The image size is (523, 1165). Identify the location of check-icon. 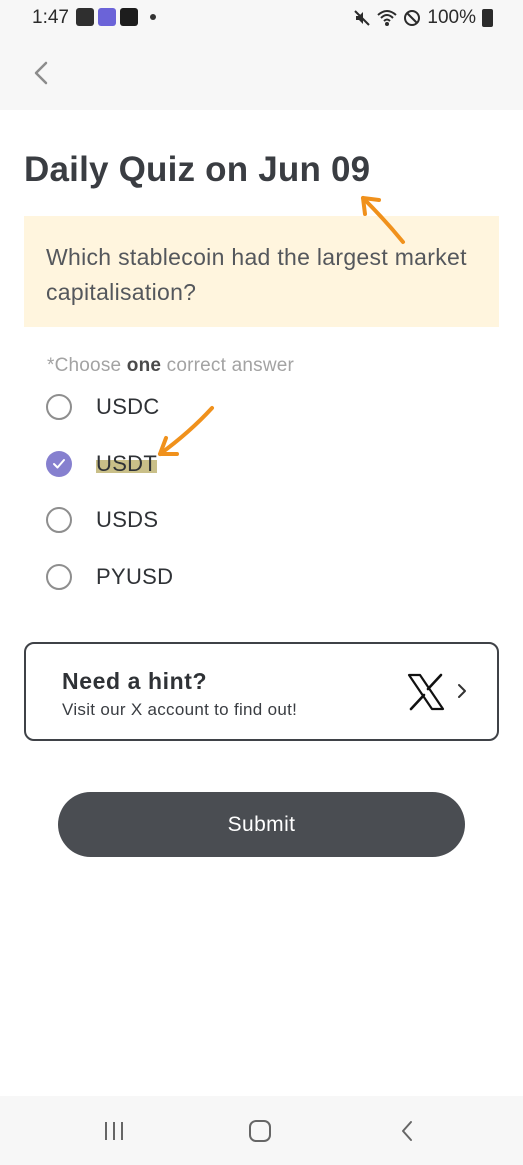
(59, 464).